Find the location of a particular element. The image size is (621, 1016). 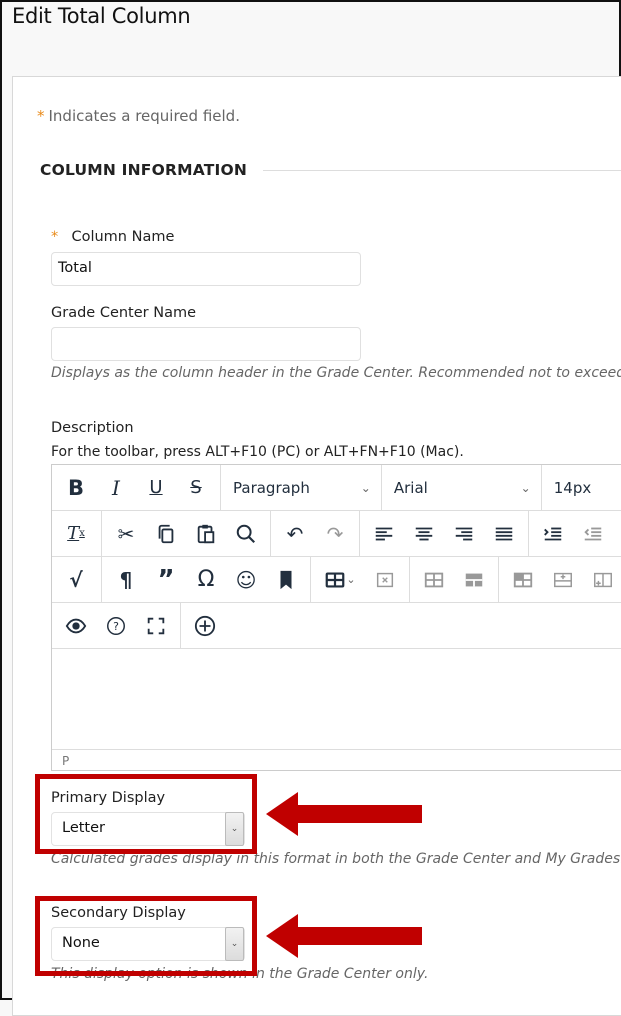

column-name-label: * Column Name is located at coordinates (113, 237).